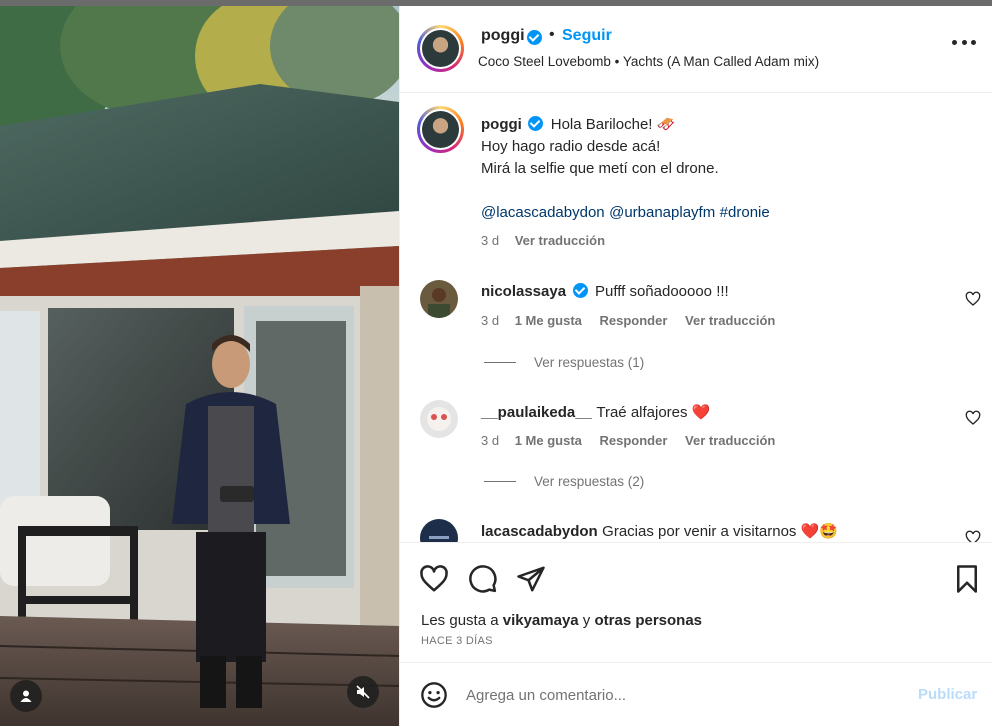 The width and height of the screenshot is (992, 726). What do you see at coordinates (681, 695) in the screenshot?
I see `comment-input` at bounding box center [681, 695].